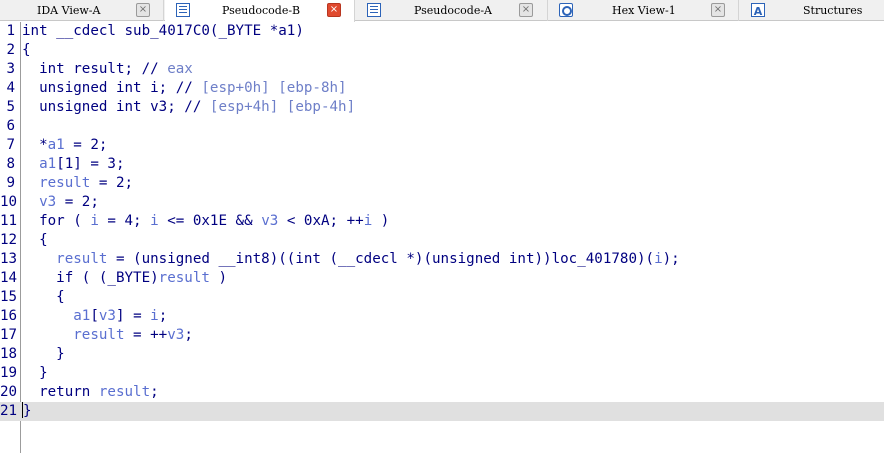 Image resolution: width=884 pixels, height=453 pixels. What do you see at coordinates (163, 31) in the screenshot?
I see `code-text: int __cdecl sub_4017C0(_BYTE *a1)` at bounding box center [163, 31].